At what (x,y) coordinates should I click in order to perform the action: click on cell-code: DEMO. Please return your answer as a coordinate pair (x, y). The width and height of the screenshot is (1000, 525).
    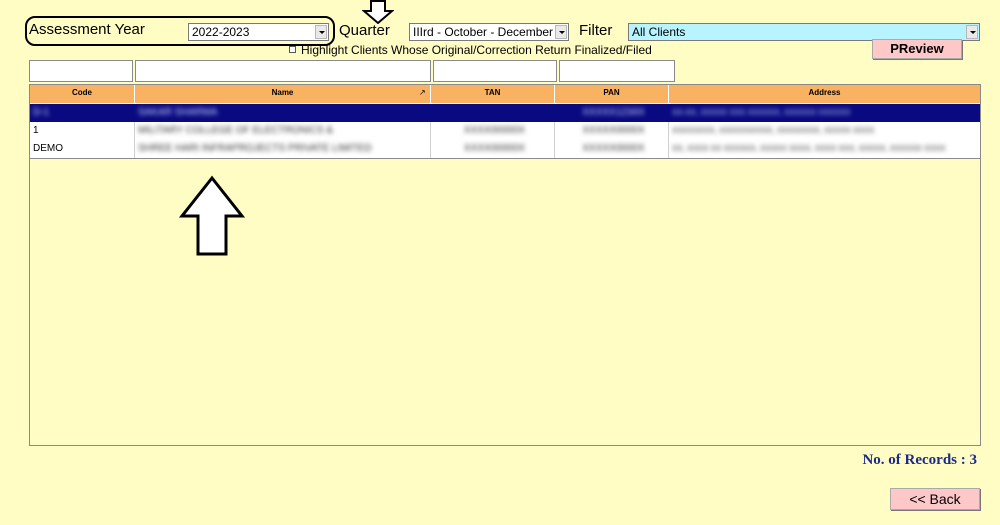
    Looking at the image, I should click on (48, 148).